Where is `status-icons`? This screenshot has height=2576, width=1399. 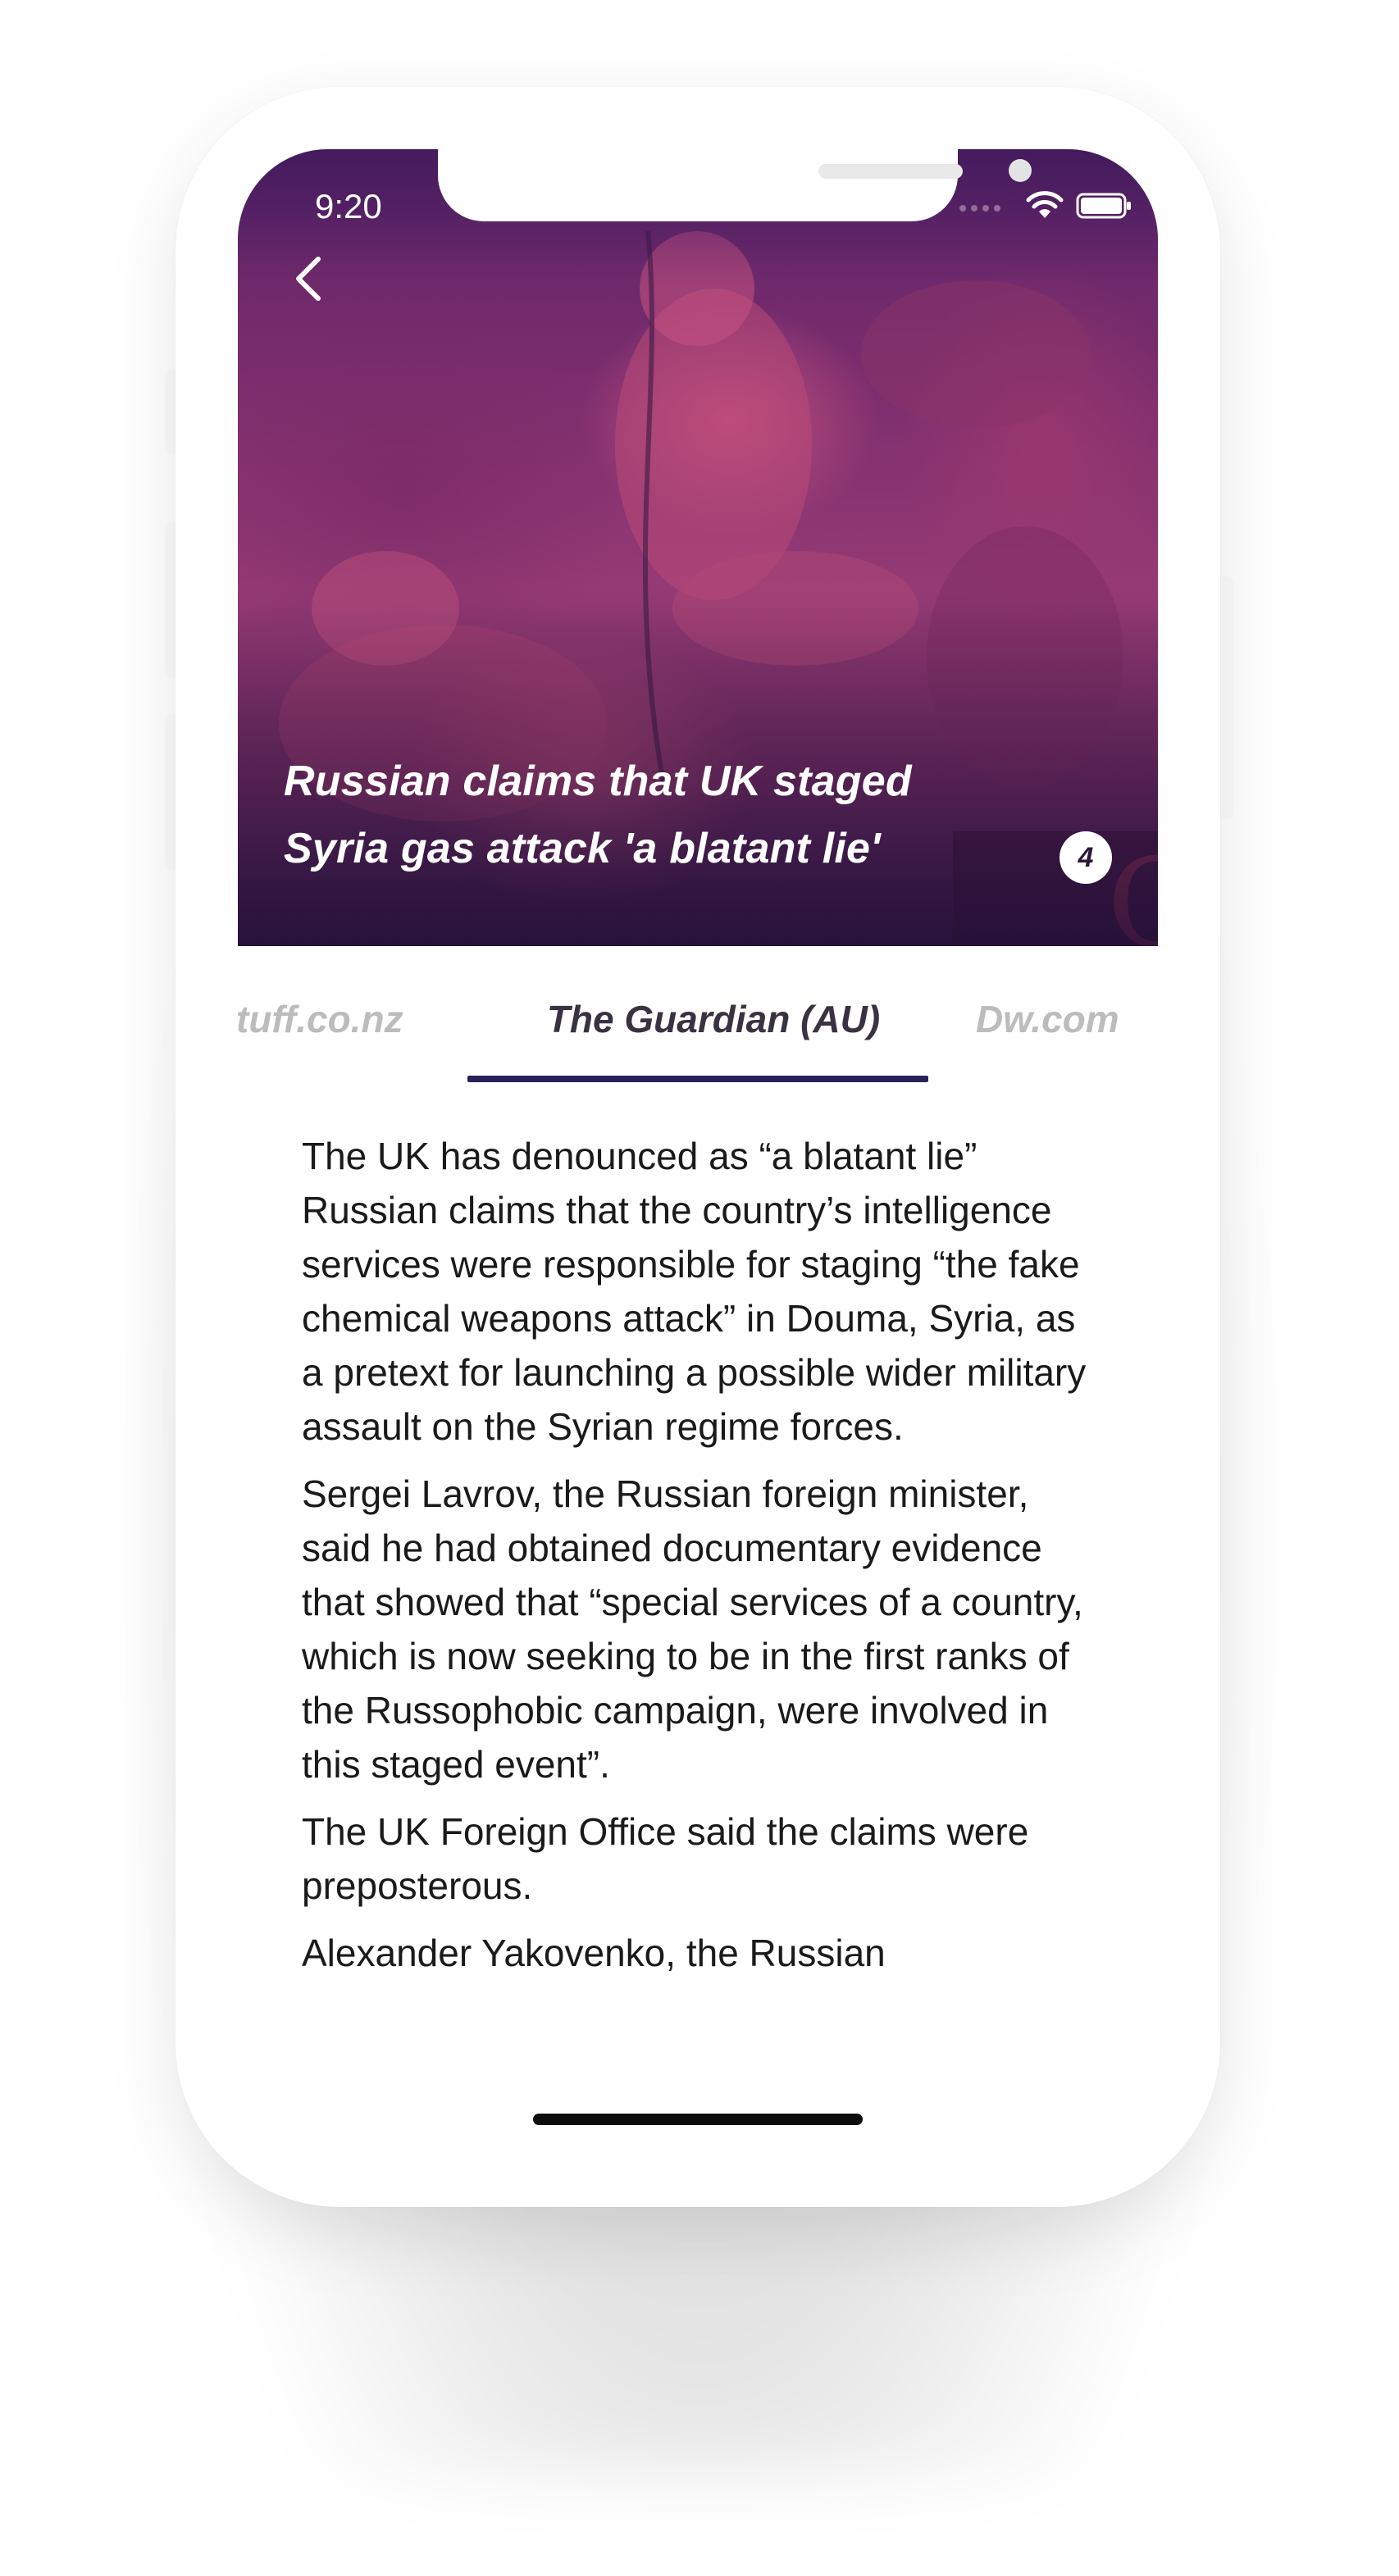 status-icons is located at coordinates (1044, 207).